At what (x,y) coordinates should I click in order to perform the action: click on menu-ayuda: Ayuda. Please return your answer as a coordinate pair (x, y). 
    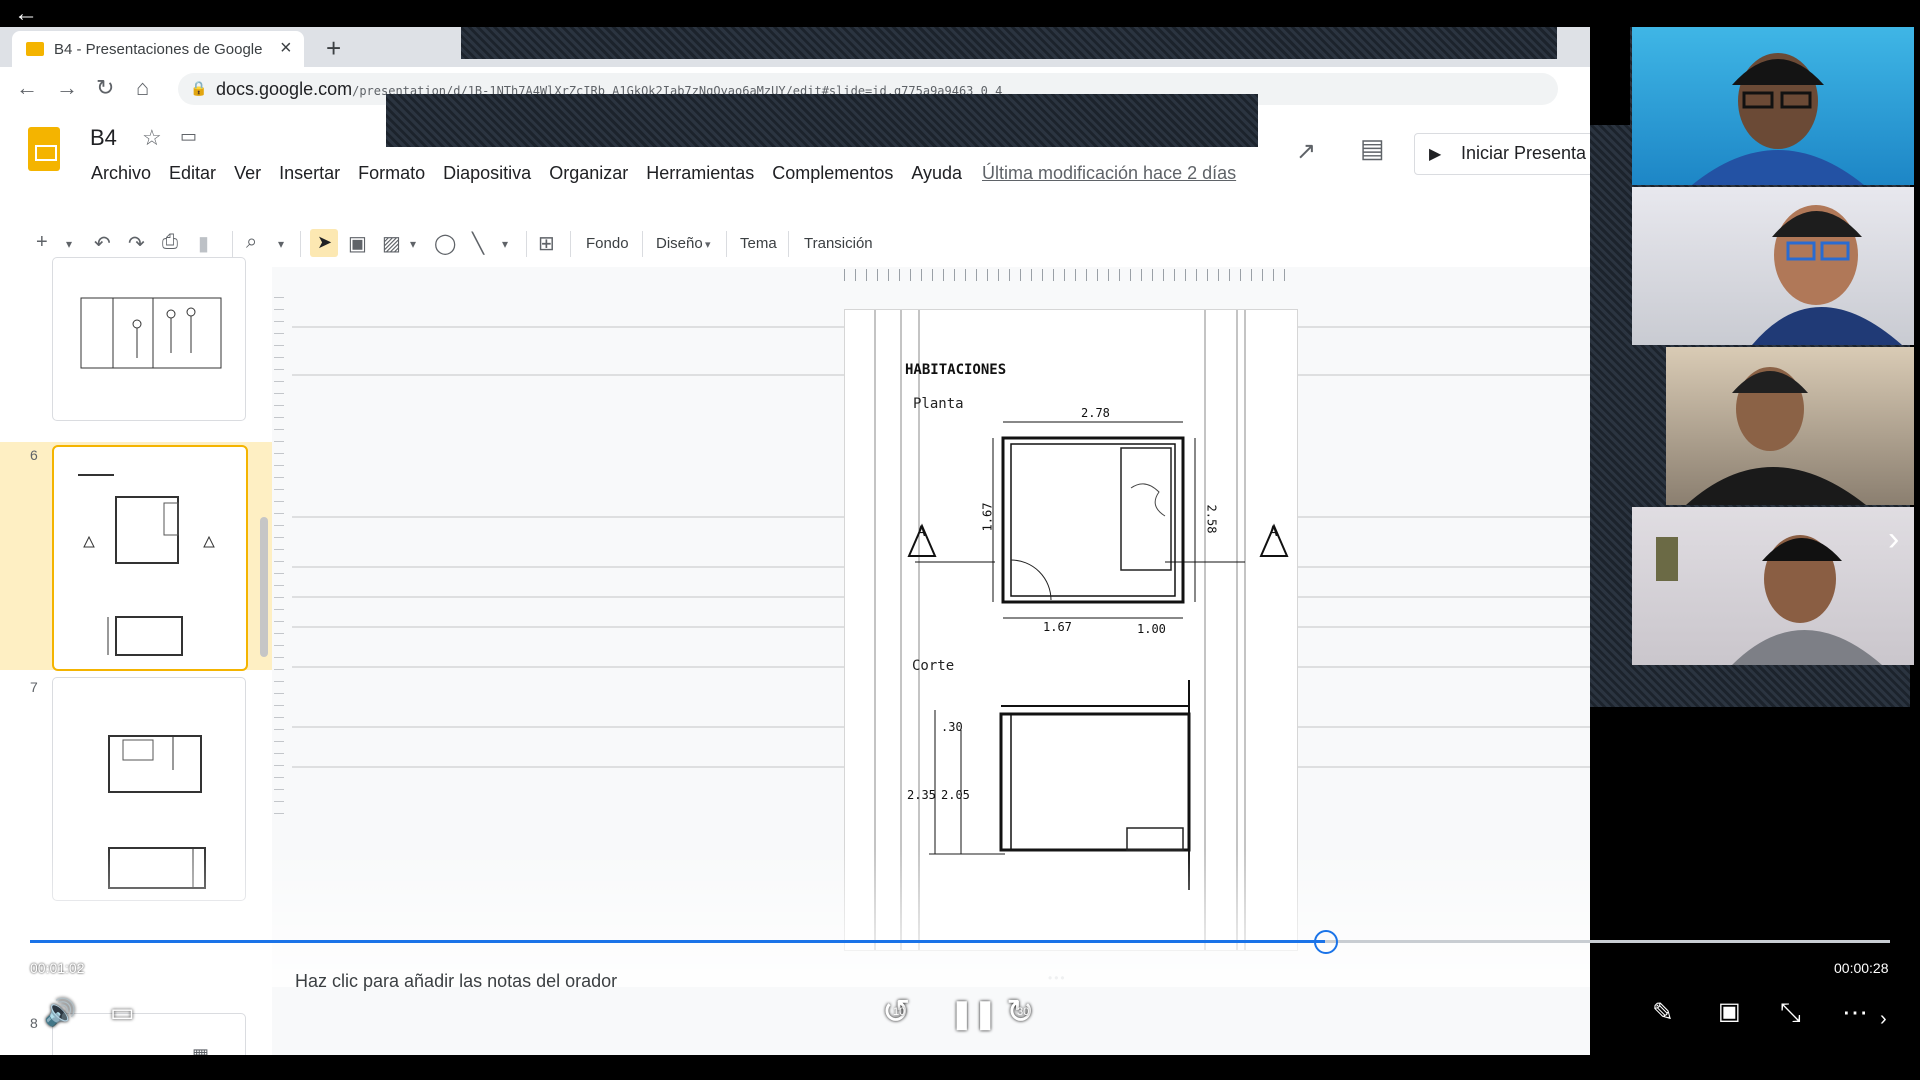
    Looking at the image, I should click on (936, 173).